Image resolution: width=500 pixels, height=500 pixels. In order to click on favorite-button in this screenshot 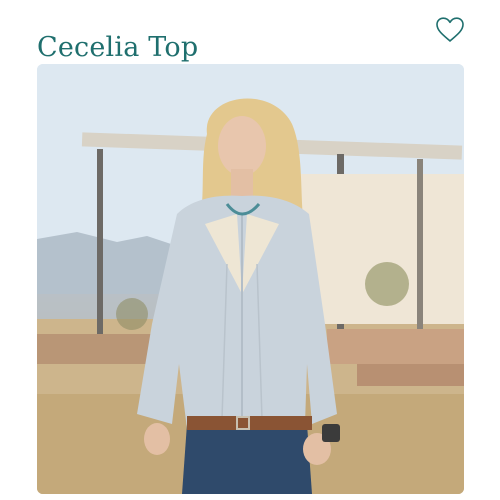, I will do `click(450, 30)`.